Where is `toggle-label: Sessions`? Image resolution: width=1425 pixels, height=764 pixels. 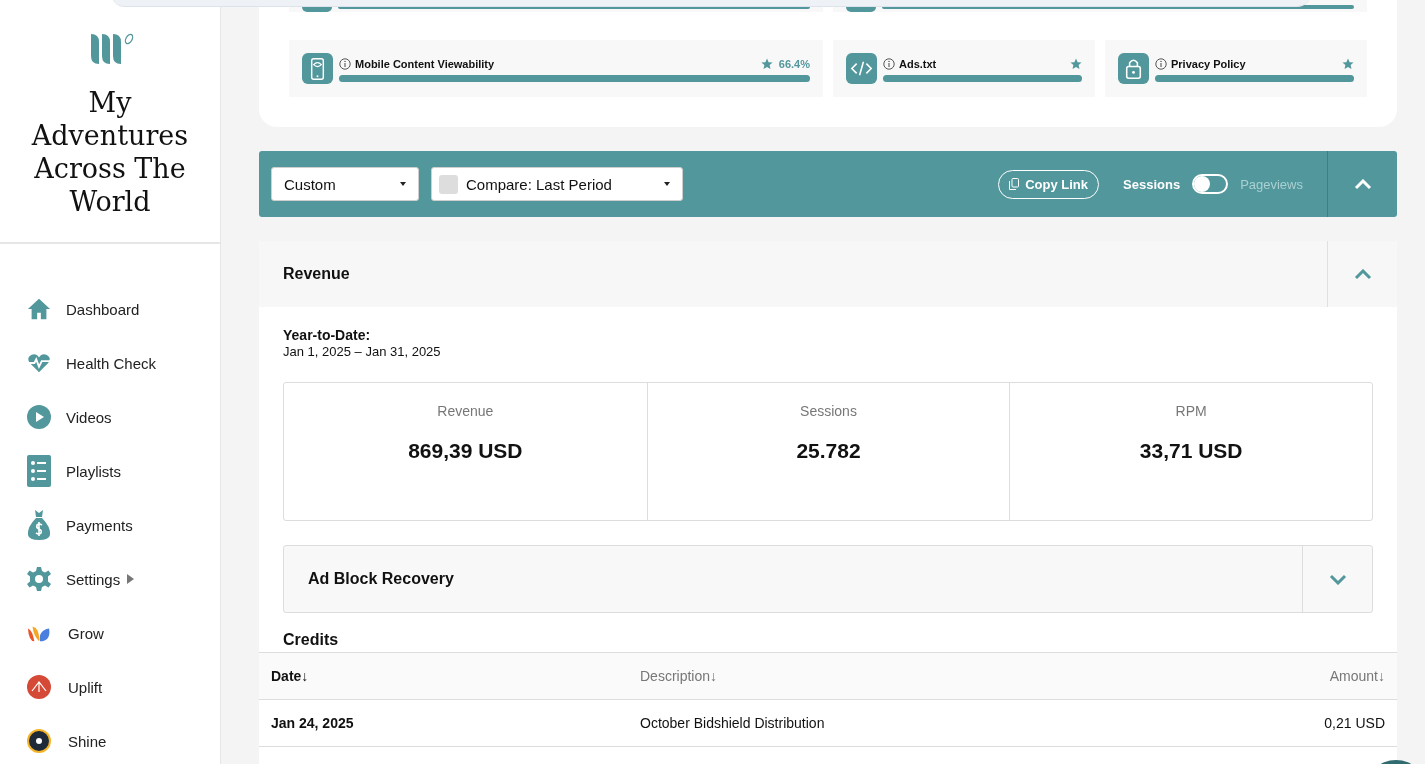 toggle-label: Sessions is located at coordinates (1152, 184).